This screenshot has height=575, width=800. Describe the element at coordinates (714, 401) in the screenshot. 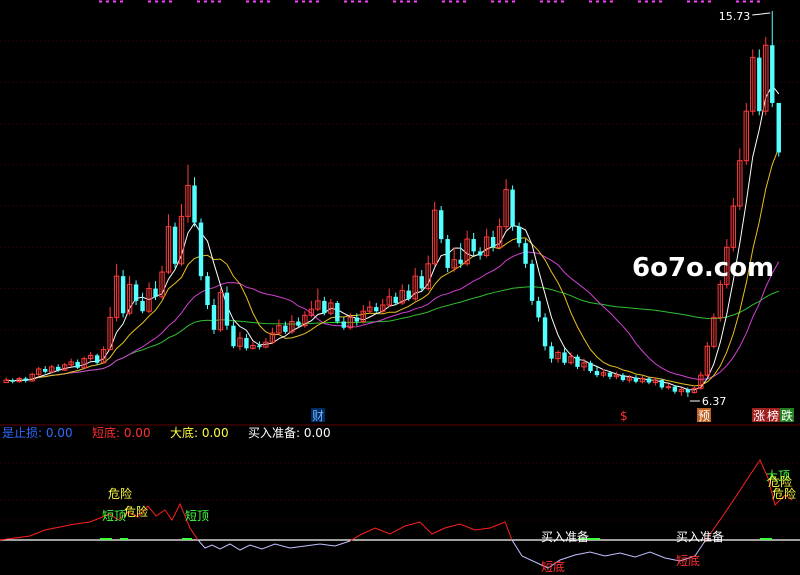

I see `low-price-label: 6.37` at that location.